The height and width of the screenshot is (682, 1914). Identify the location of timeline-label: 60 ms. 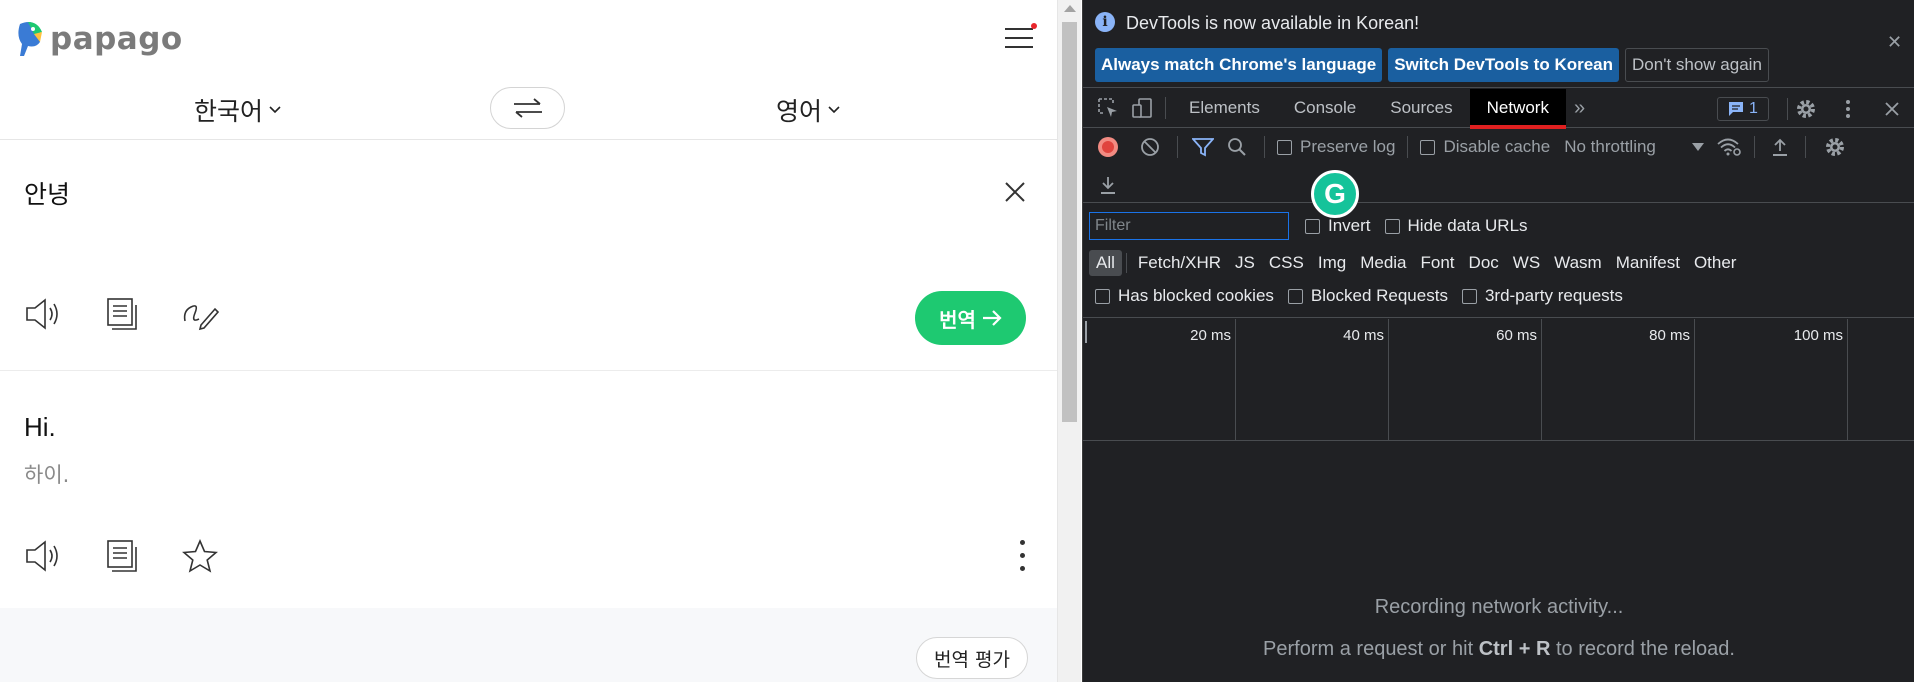
(1516, 335).